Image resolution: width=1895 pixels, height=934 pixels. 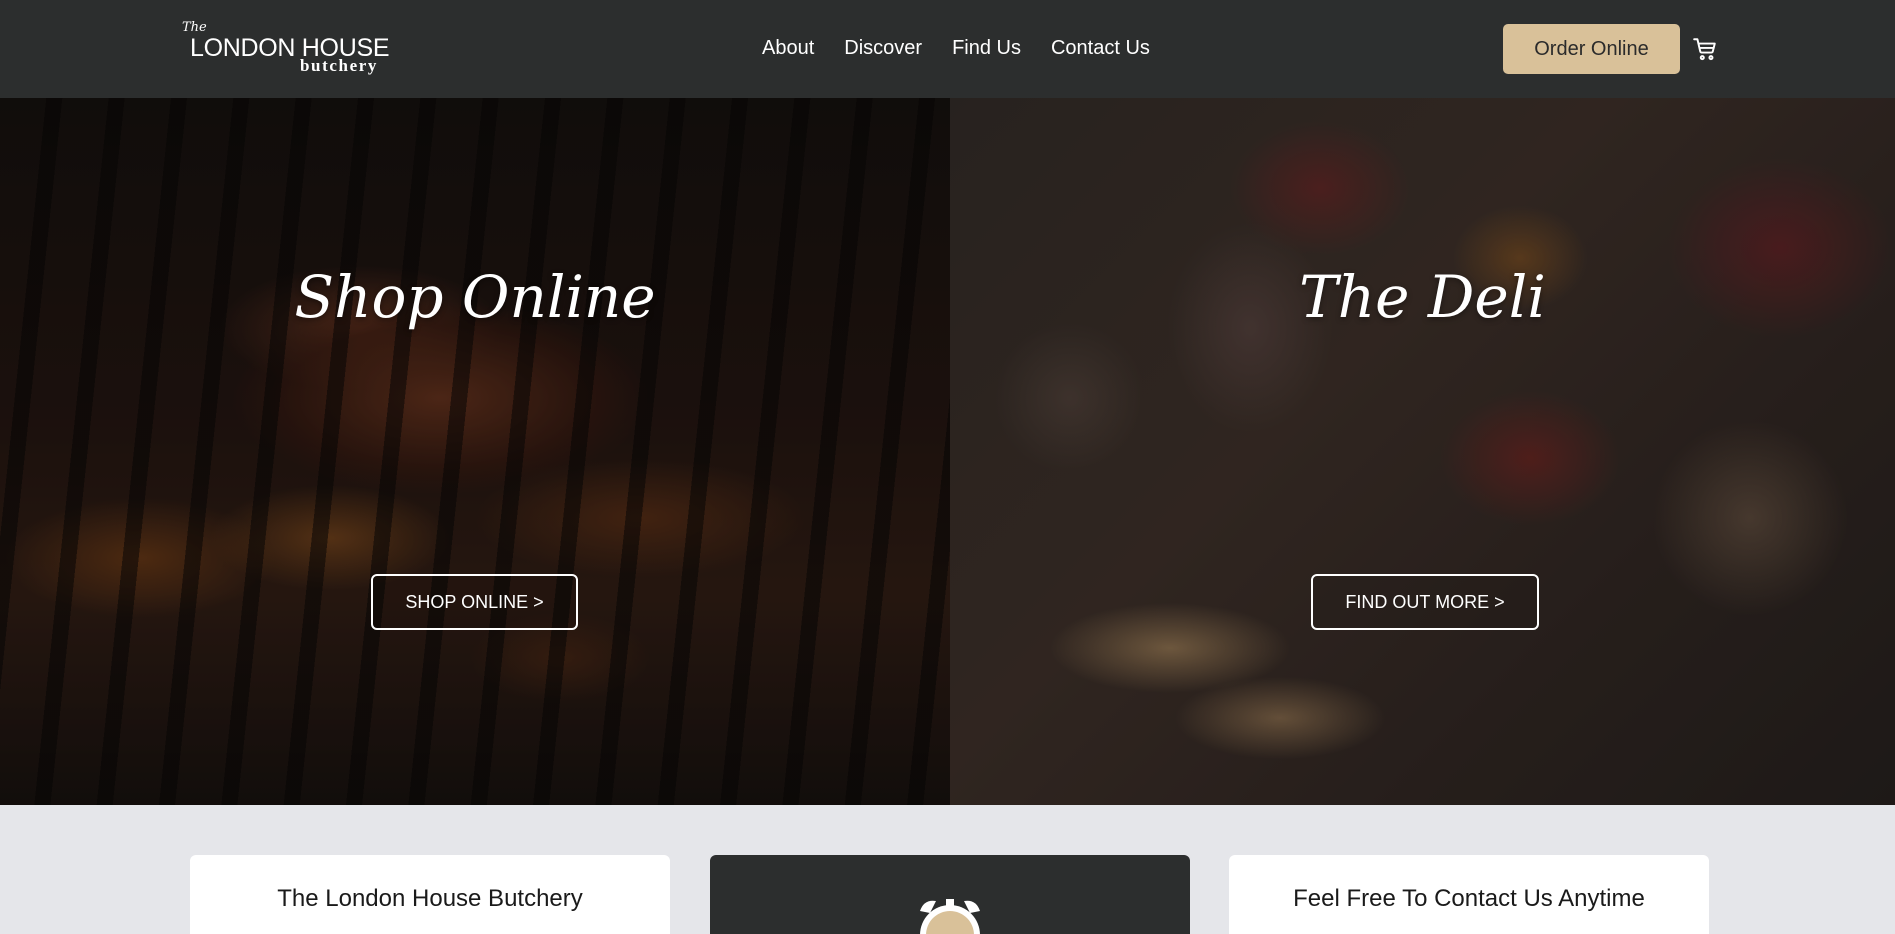 I want to click on hero-the-deli-title: The Deli, so click(x=1422, y=297).